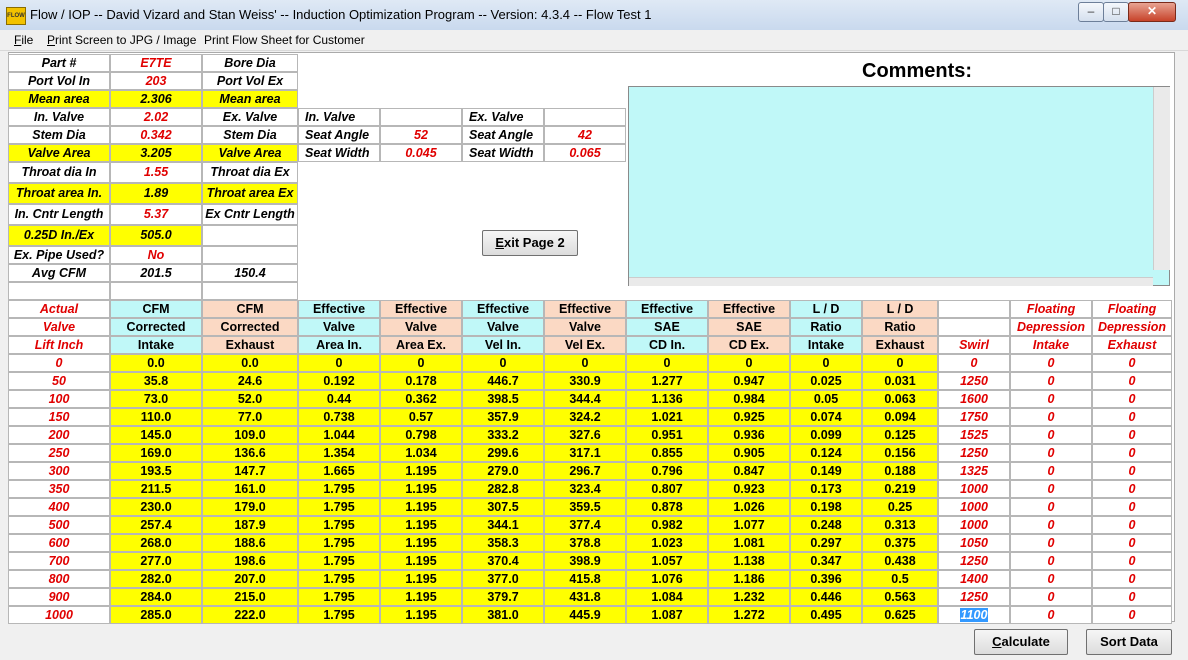  Describe the element at coordinates (667, 453) in the screenshot. I see `grid-cell-r5-c7: 0.855` at that location.